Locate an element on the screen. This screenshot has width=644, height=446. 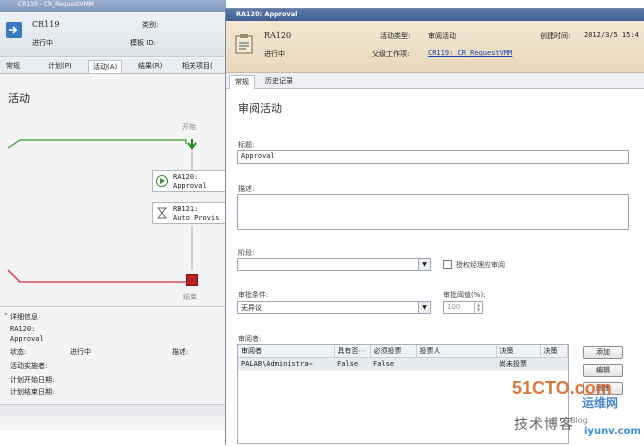
flow-item-approval-name: Approval is located at coordinates (190, 186).